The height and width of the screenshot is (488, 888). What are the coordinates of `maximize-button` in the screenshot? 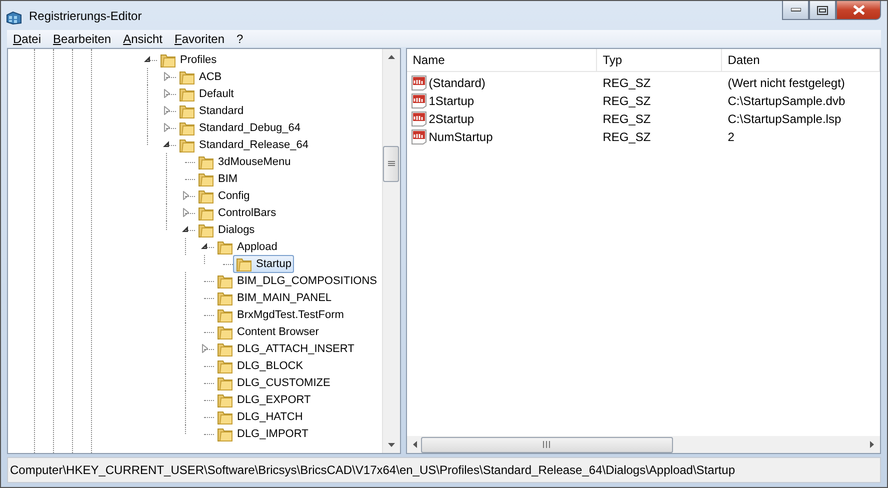 It's located at (822, 10).